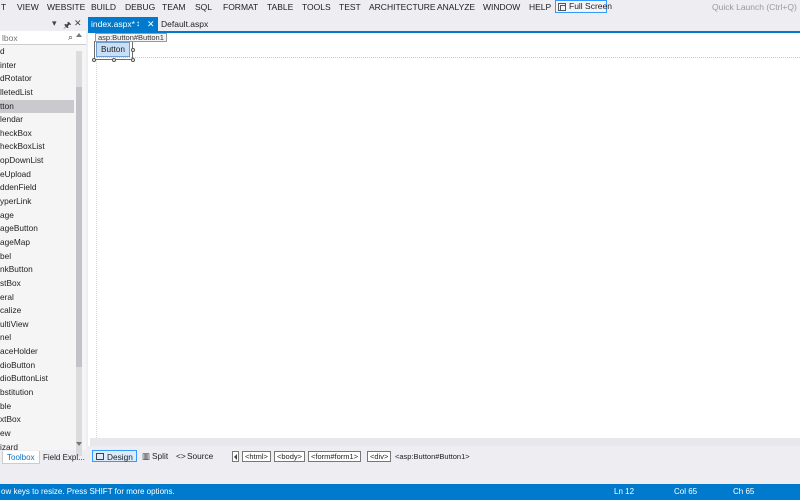  Describe the element at coordinates (37, 352) in the screenshot. I see `toolbox-item: aceHolder` at that location.